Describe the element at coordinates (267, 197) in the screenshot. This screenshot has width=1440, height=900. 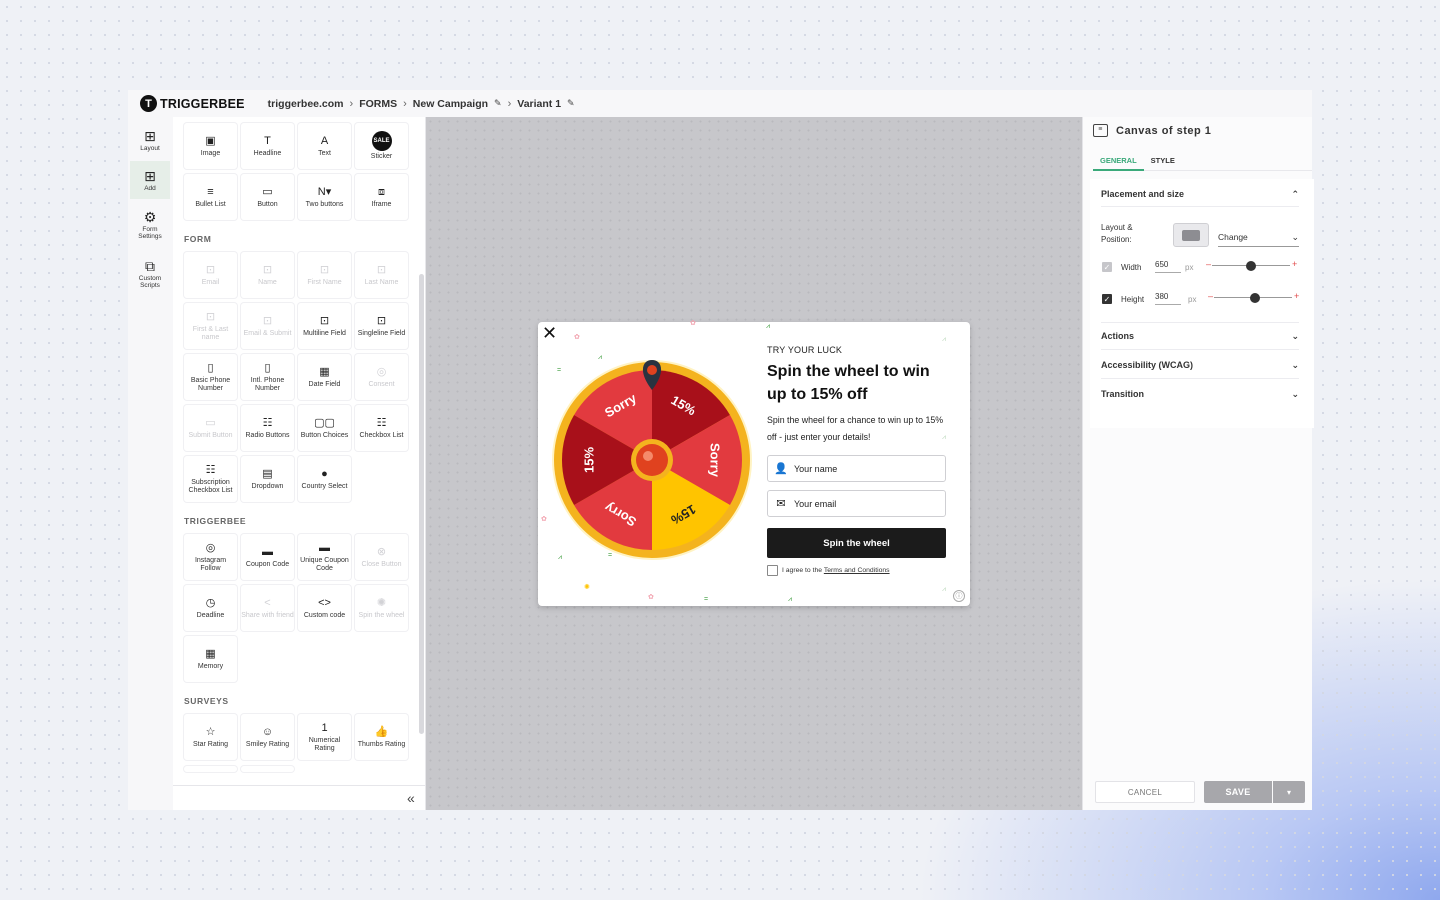
I see `palette-tile: ▭ Button` at that location.